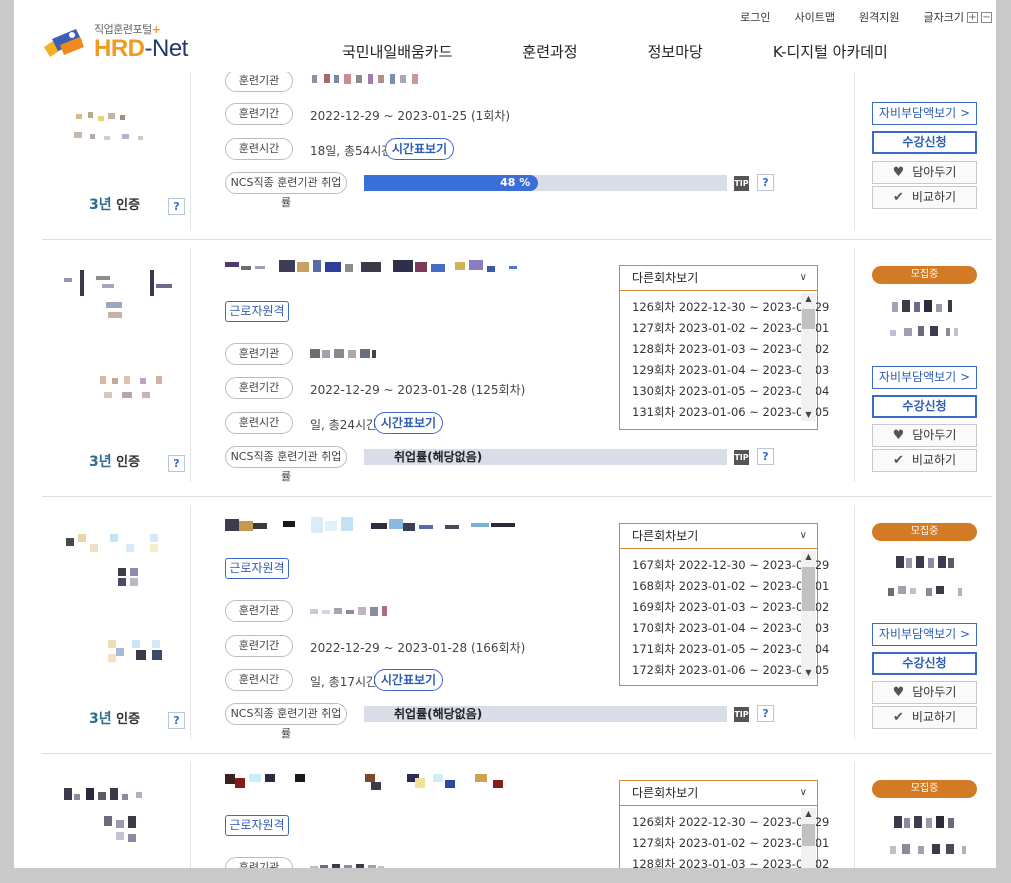  Describe the element at coordinates (830, 51) in the screenshot. I see `nav-item-k-digital: K-디지털 아카데미` at that location.